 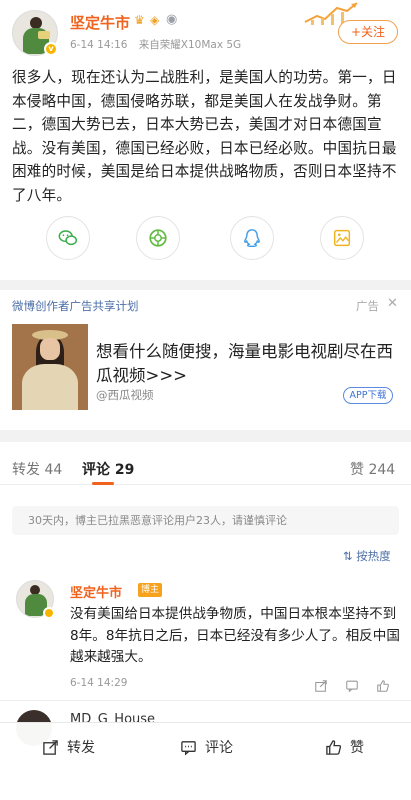 What do you see at coordinates (372, 469) in the screenshot?
I see `tab-like: 赞 244` at bounding box center [372, 469].